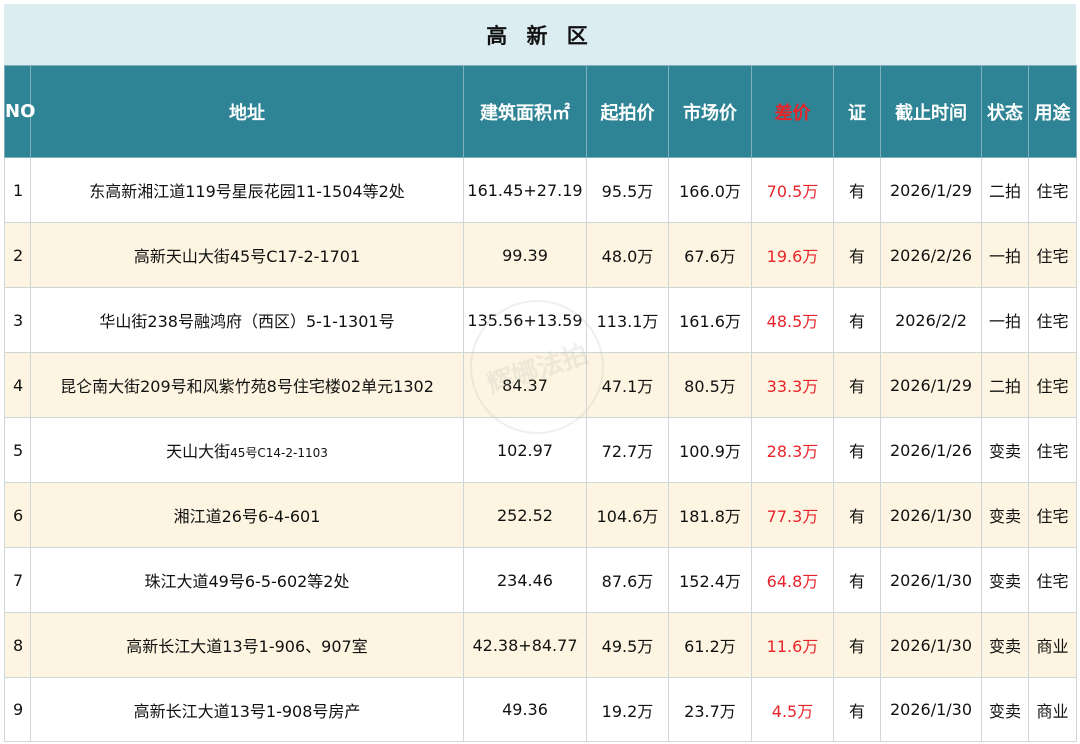 The width and height of the screenshot is (1080, 744). I want to click on cell-market-price: 152.4万, so click(710, 580).